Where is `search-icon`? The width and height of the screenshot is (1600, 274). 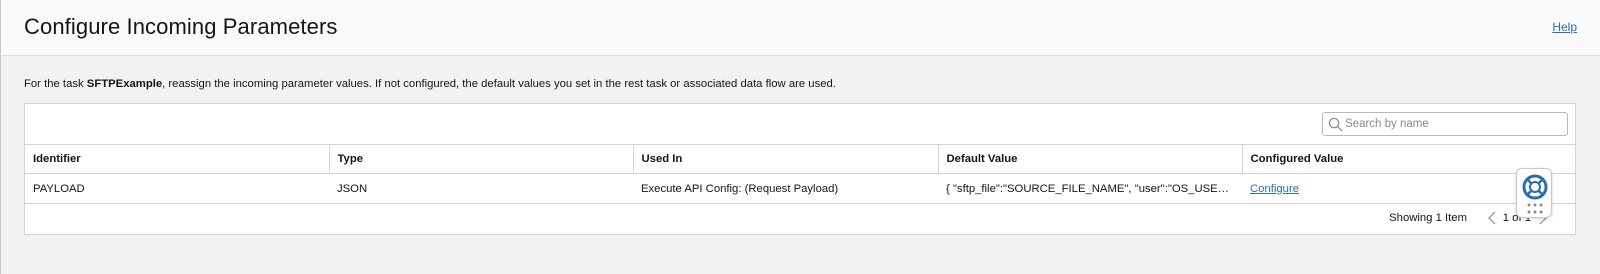
search-icon is located at coordinates (1335, 124).